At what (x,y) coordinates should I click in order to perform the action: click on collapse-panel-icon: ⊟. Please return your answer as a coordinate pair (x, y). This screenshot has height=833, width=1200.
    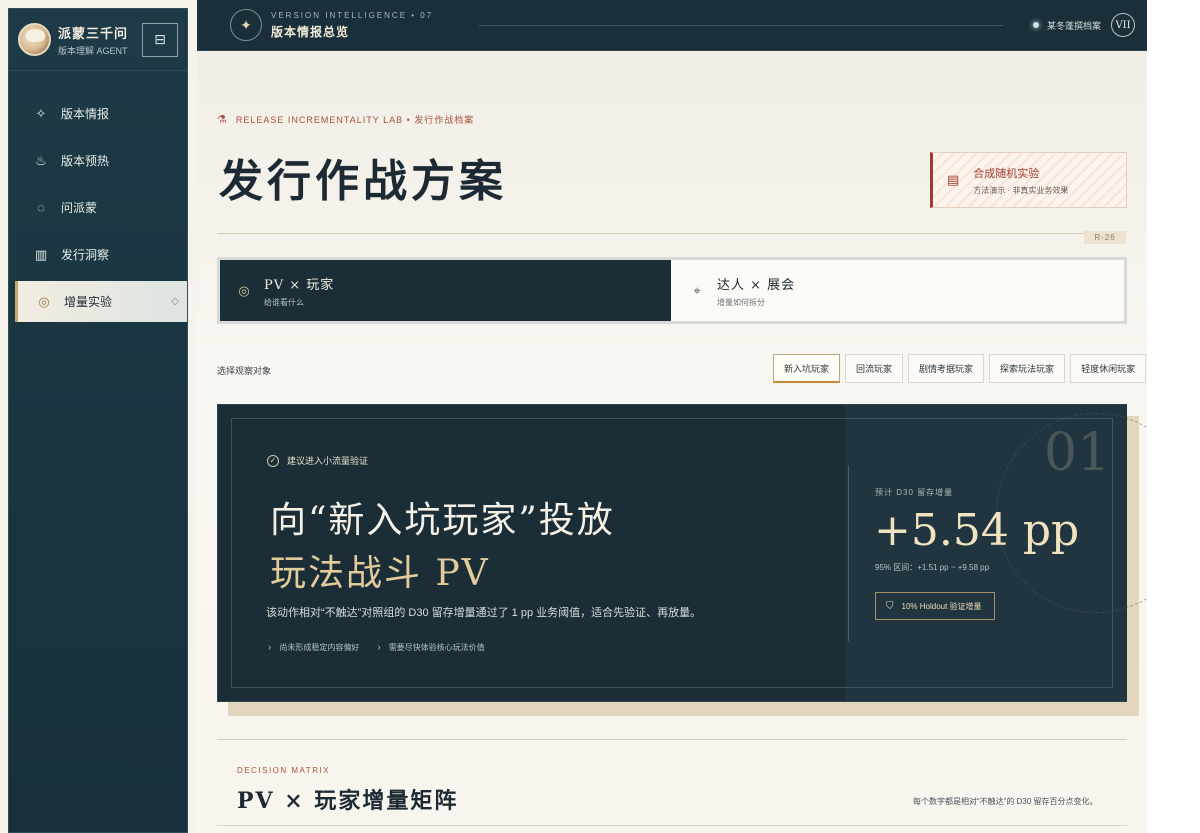
    Looking at the image, I should click on (160, 39).